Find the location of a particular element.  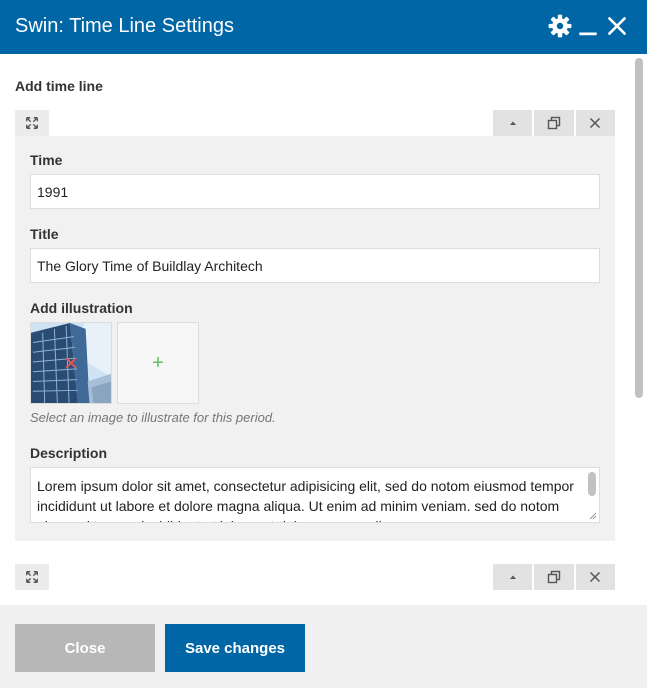

remove-image-icon is located at coordinates (71, 363).